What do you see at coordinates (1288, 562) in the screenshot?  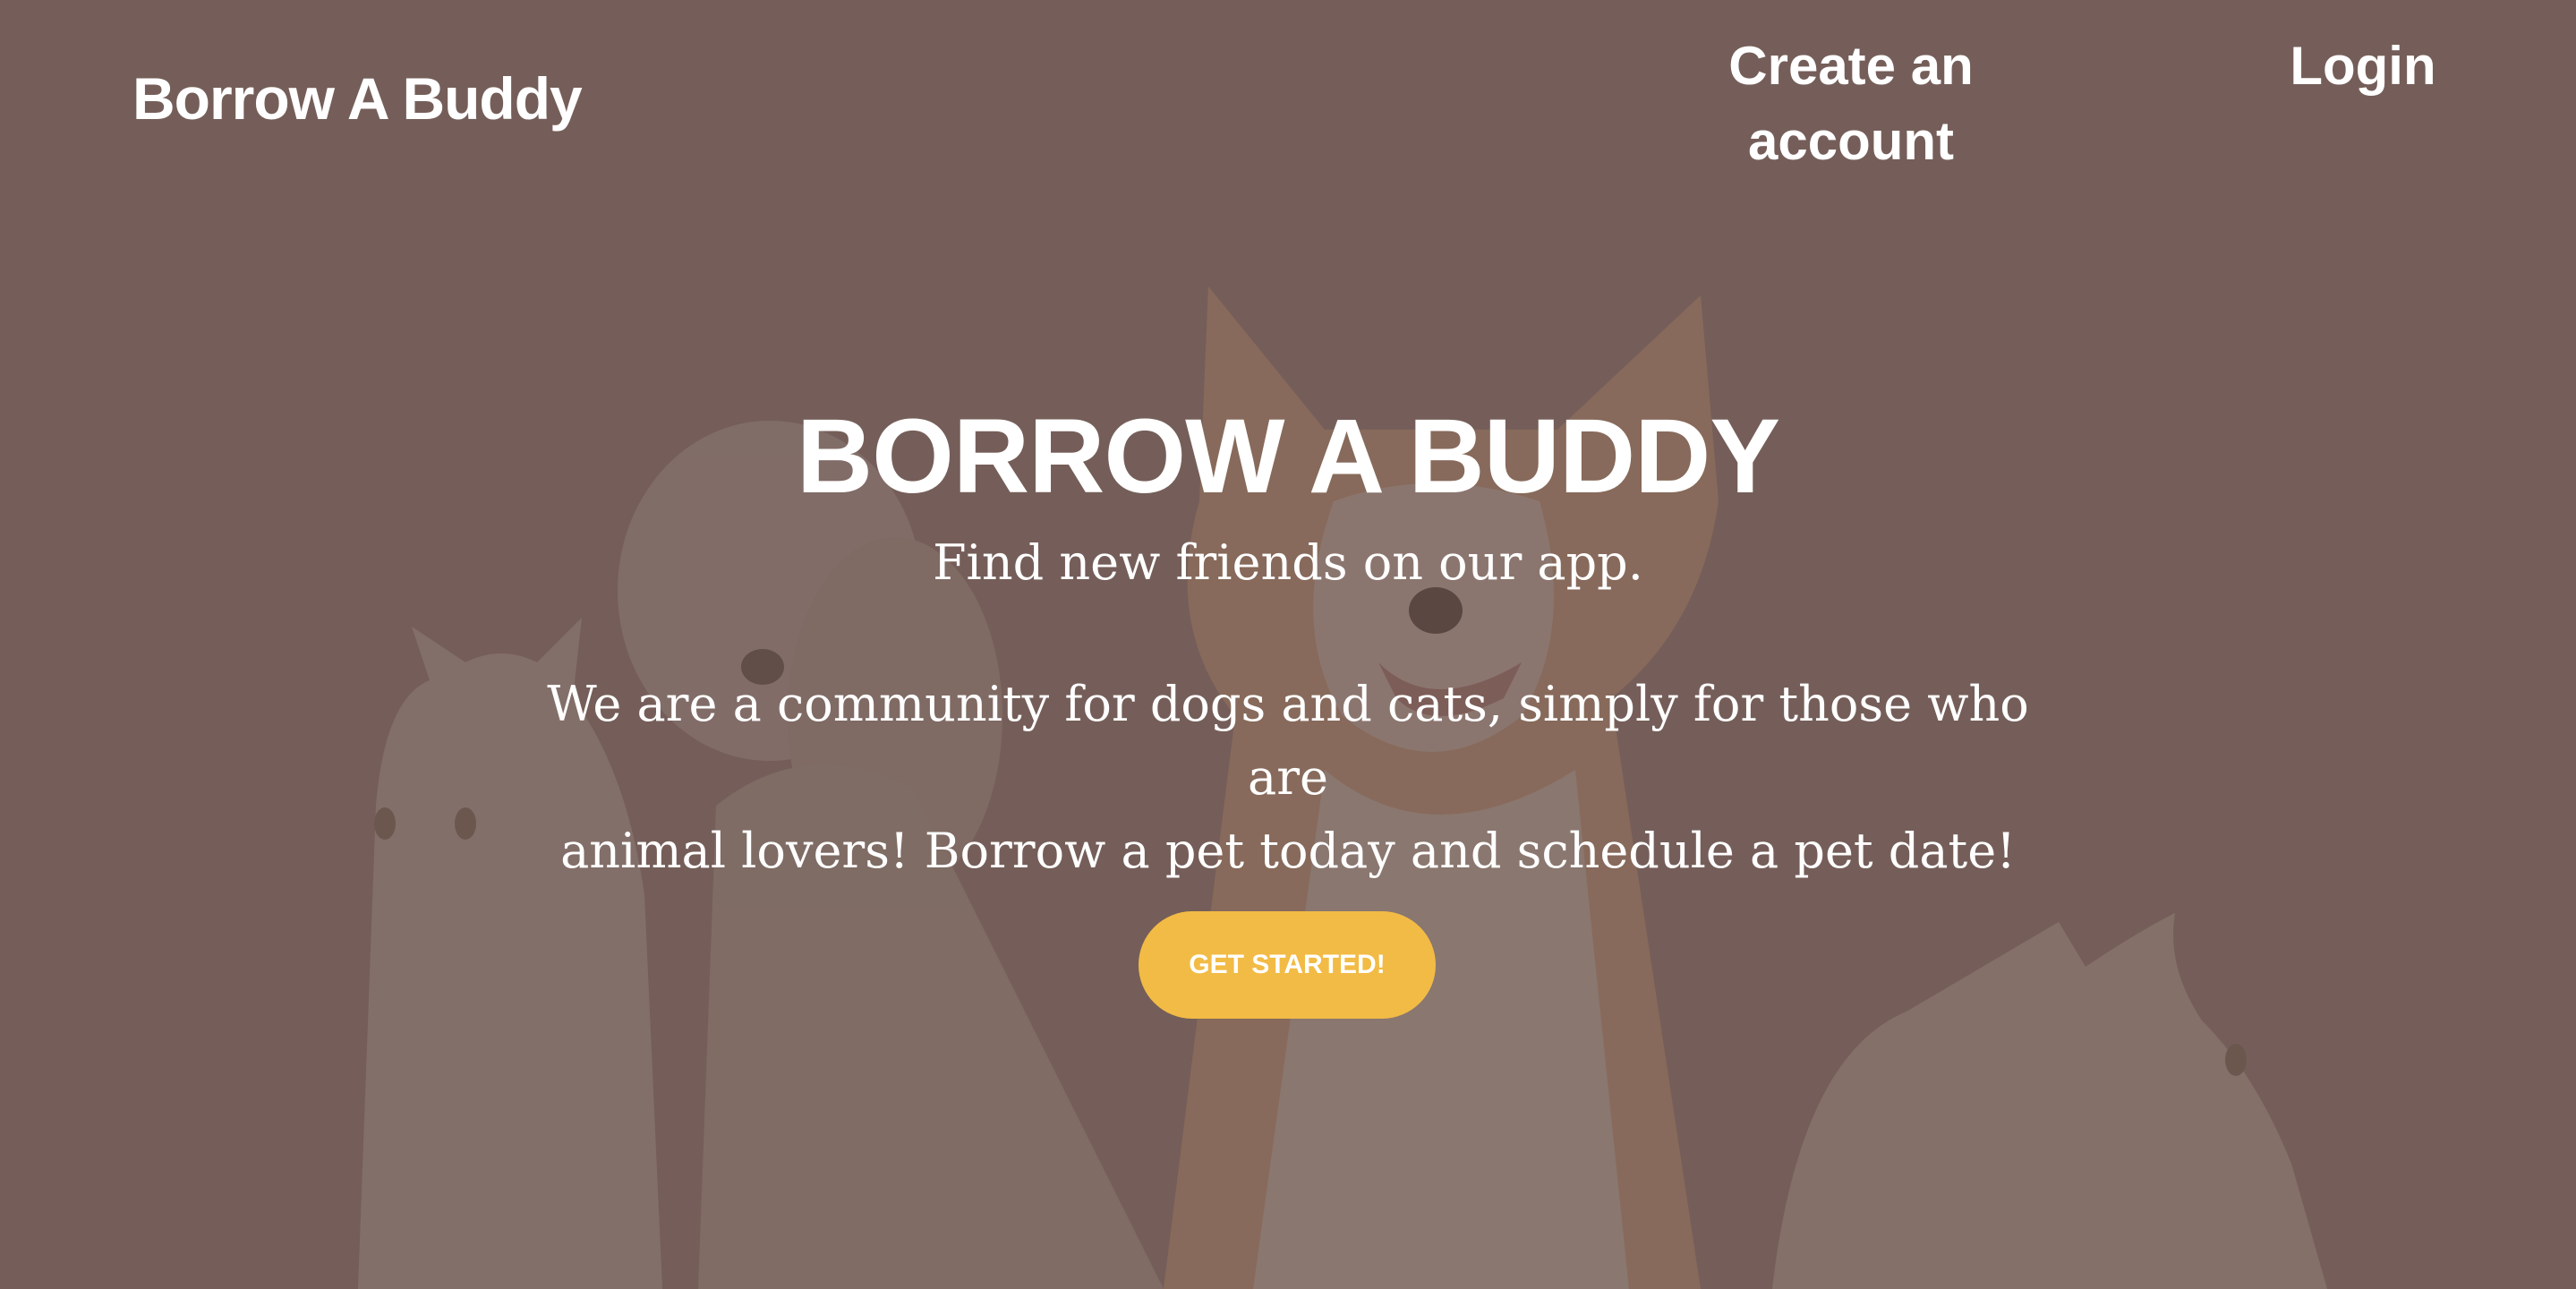 I see `hero-subtitle: Find new friends on our app.` at bounding box center [1288, 562].